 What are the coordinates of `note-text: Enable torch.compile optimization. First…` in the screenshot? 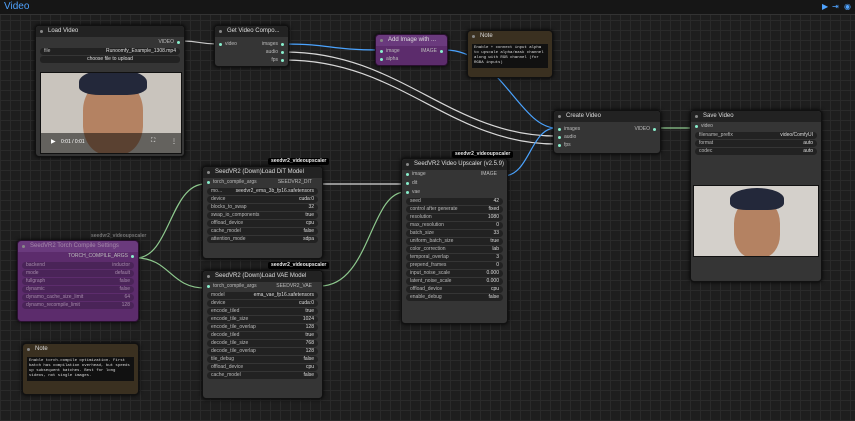 It's located at (80, 369).